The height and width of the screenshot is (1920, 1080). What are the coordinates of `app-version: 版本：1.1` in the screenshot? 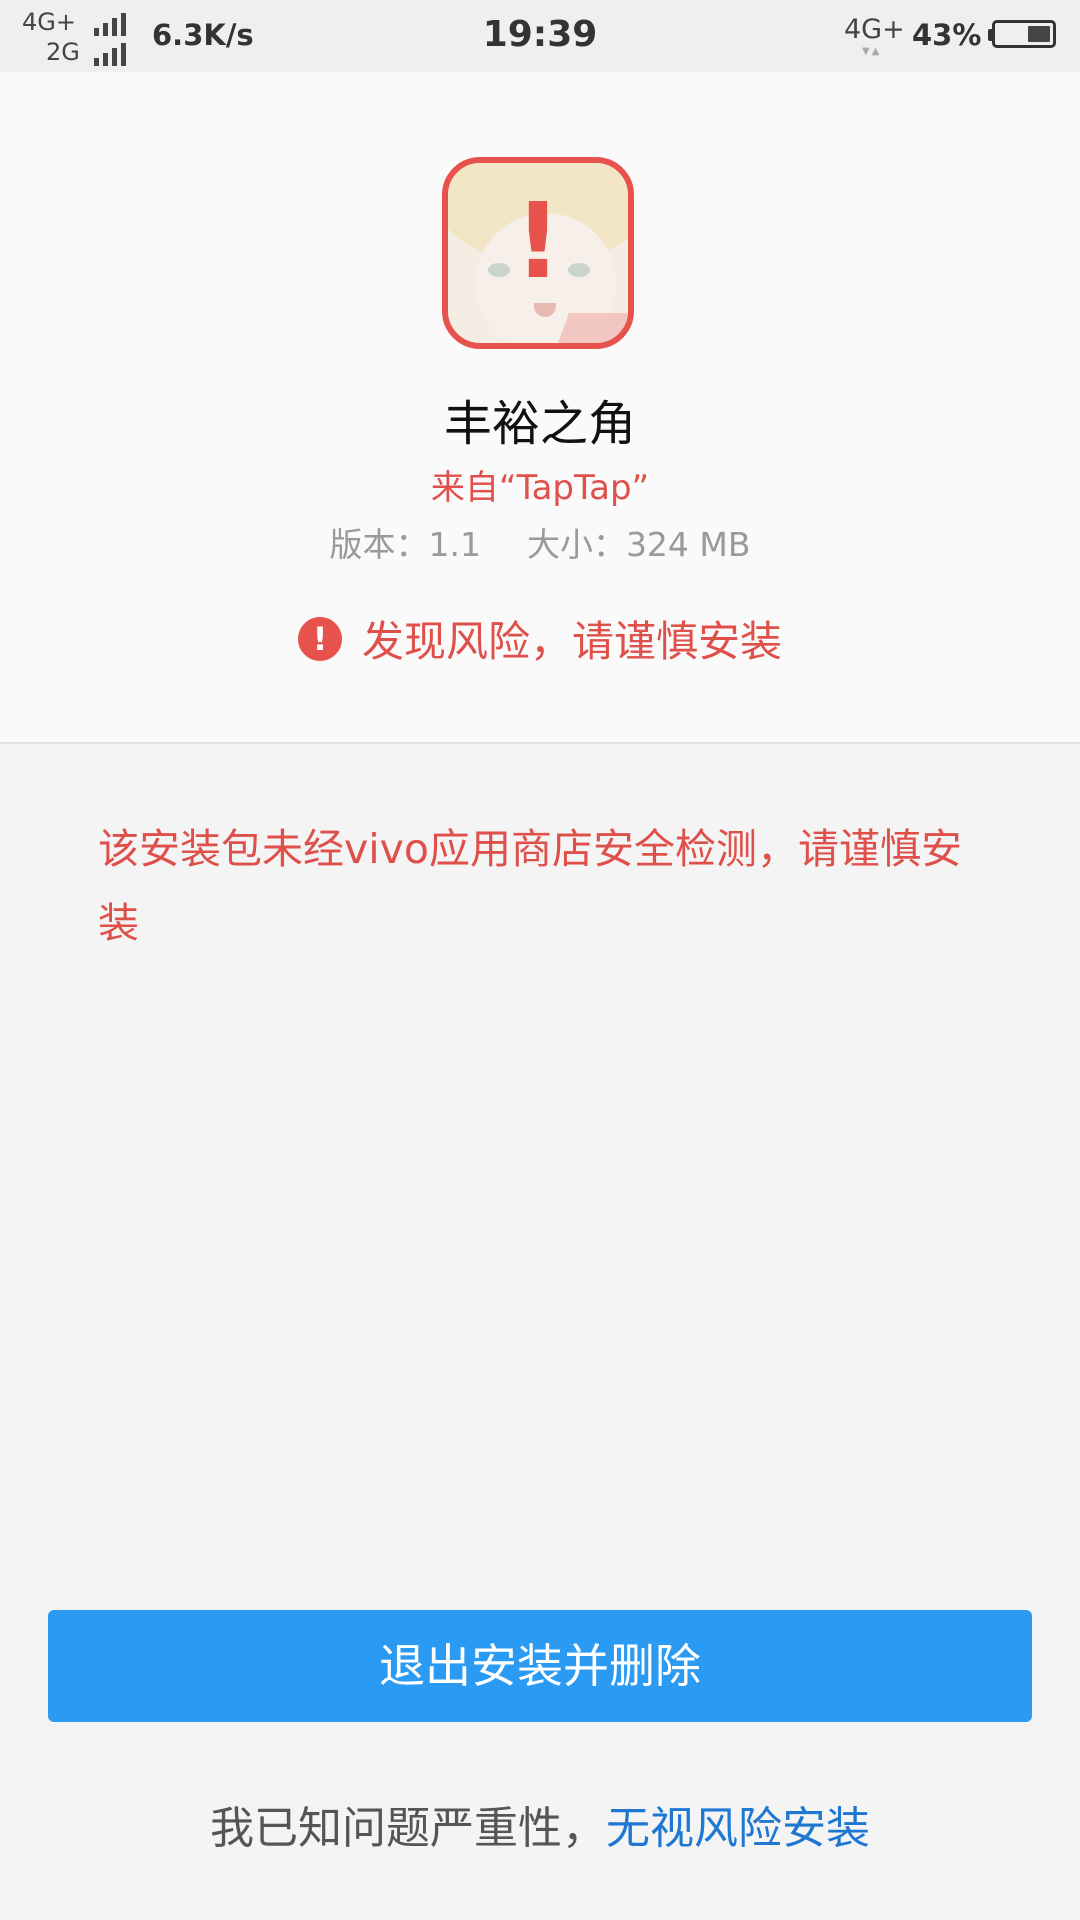 It's located at (405, 544).